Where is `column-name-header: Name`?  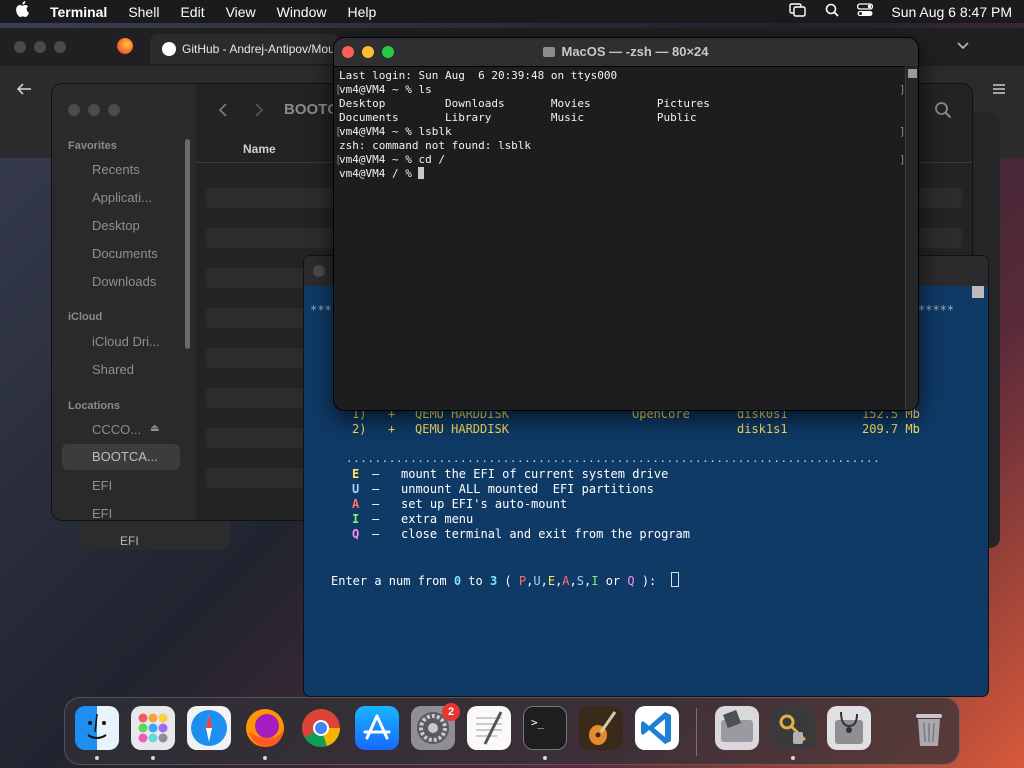
column-name-header: Name is located at coordinates (259, 149).